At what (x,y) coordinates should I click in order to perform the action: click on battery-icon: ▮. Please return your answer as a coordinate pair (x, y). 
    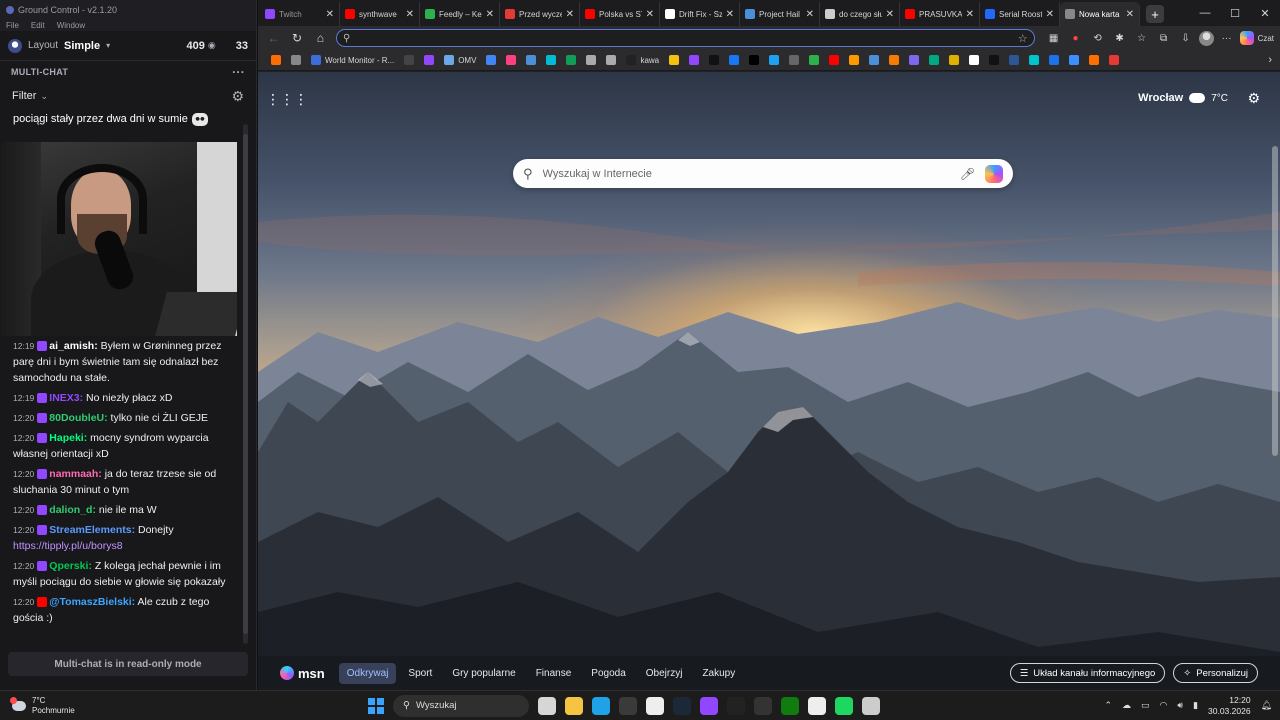
    Looking at the image, I should click on (1195, 705).